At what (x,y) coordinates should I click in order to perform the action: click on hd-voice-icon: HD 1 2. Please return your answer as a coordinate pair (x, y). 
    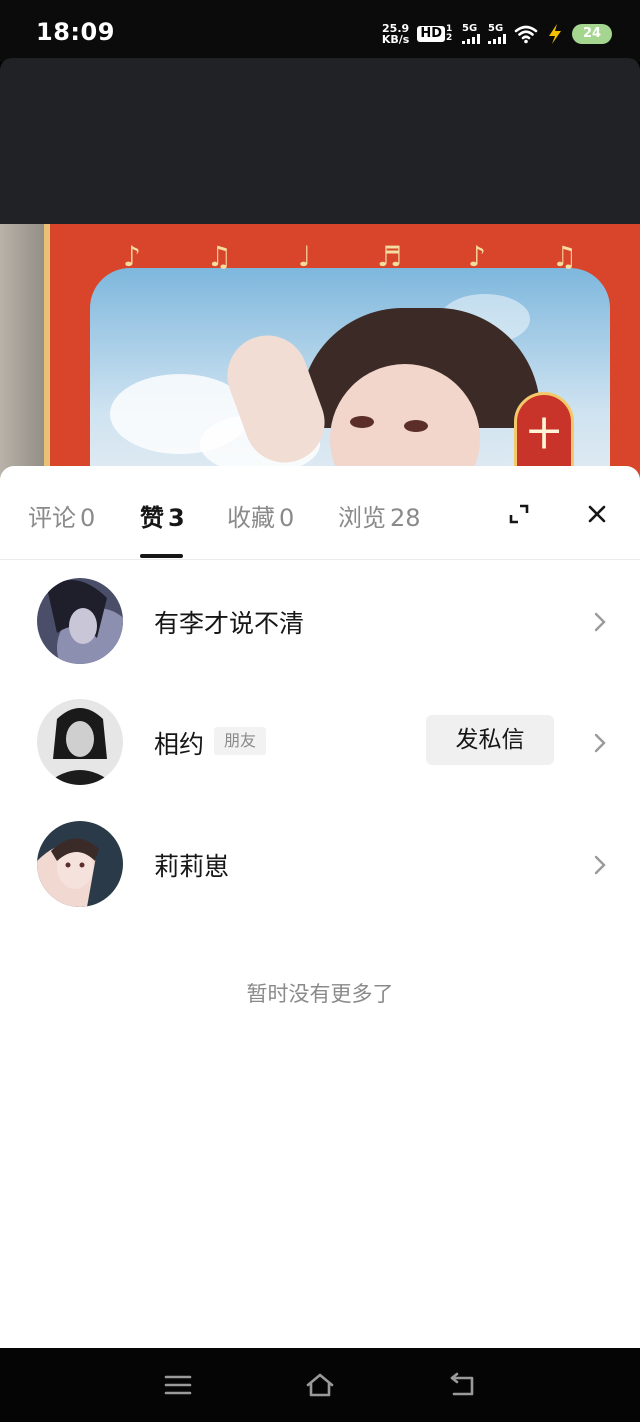
    Looking at the image, I should click on (435, 34).